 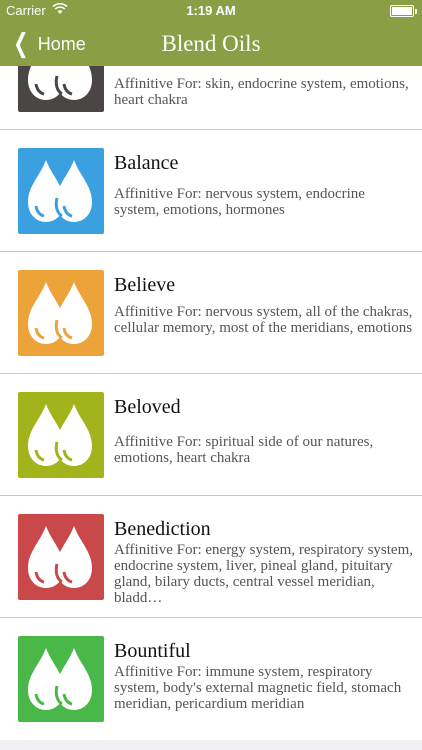 I want to click on row-title: Bountiful, so click(x=152, y=651).